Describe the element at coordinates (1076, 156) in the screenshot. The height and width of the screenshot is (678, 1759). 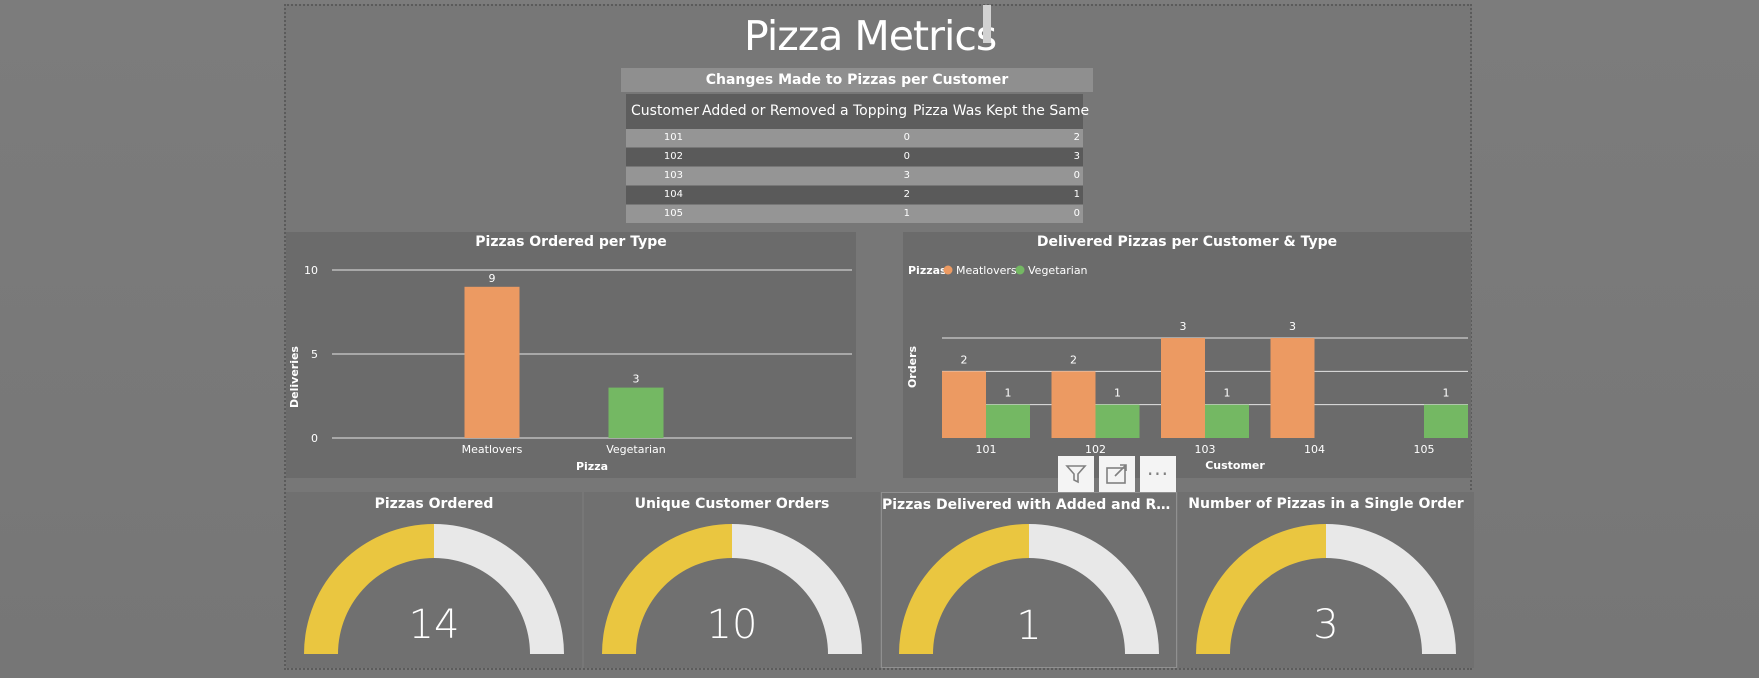
I see `cell-kept-same: 3` at that location.